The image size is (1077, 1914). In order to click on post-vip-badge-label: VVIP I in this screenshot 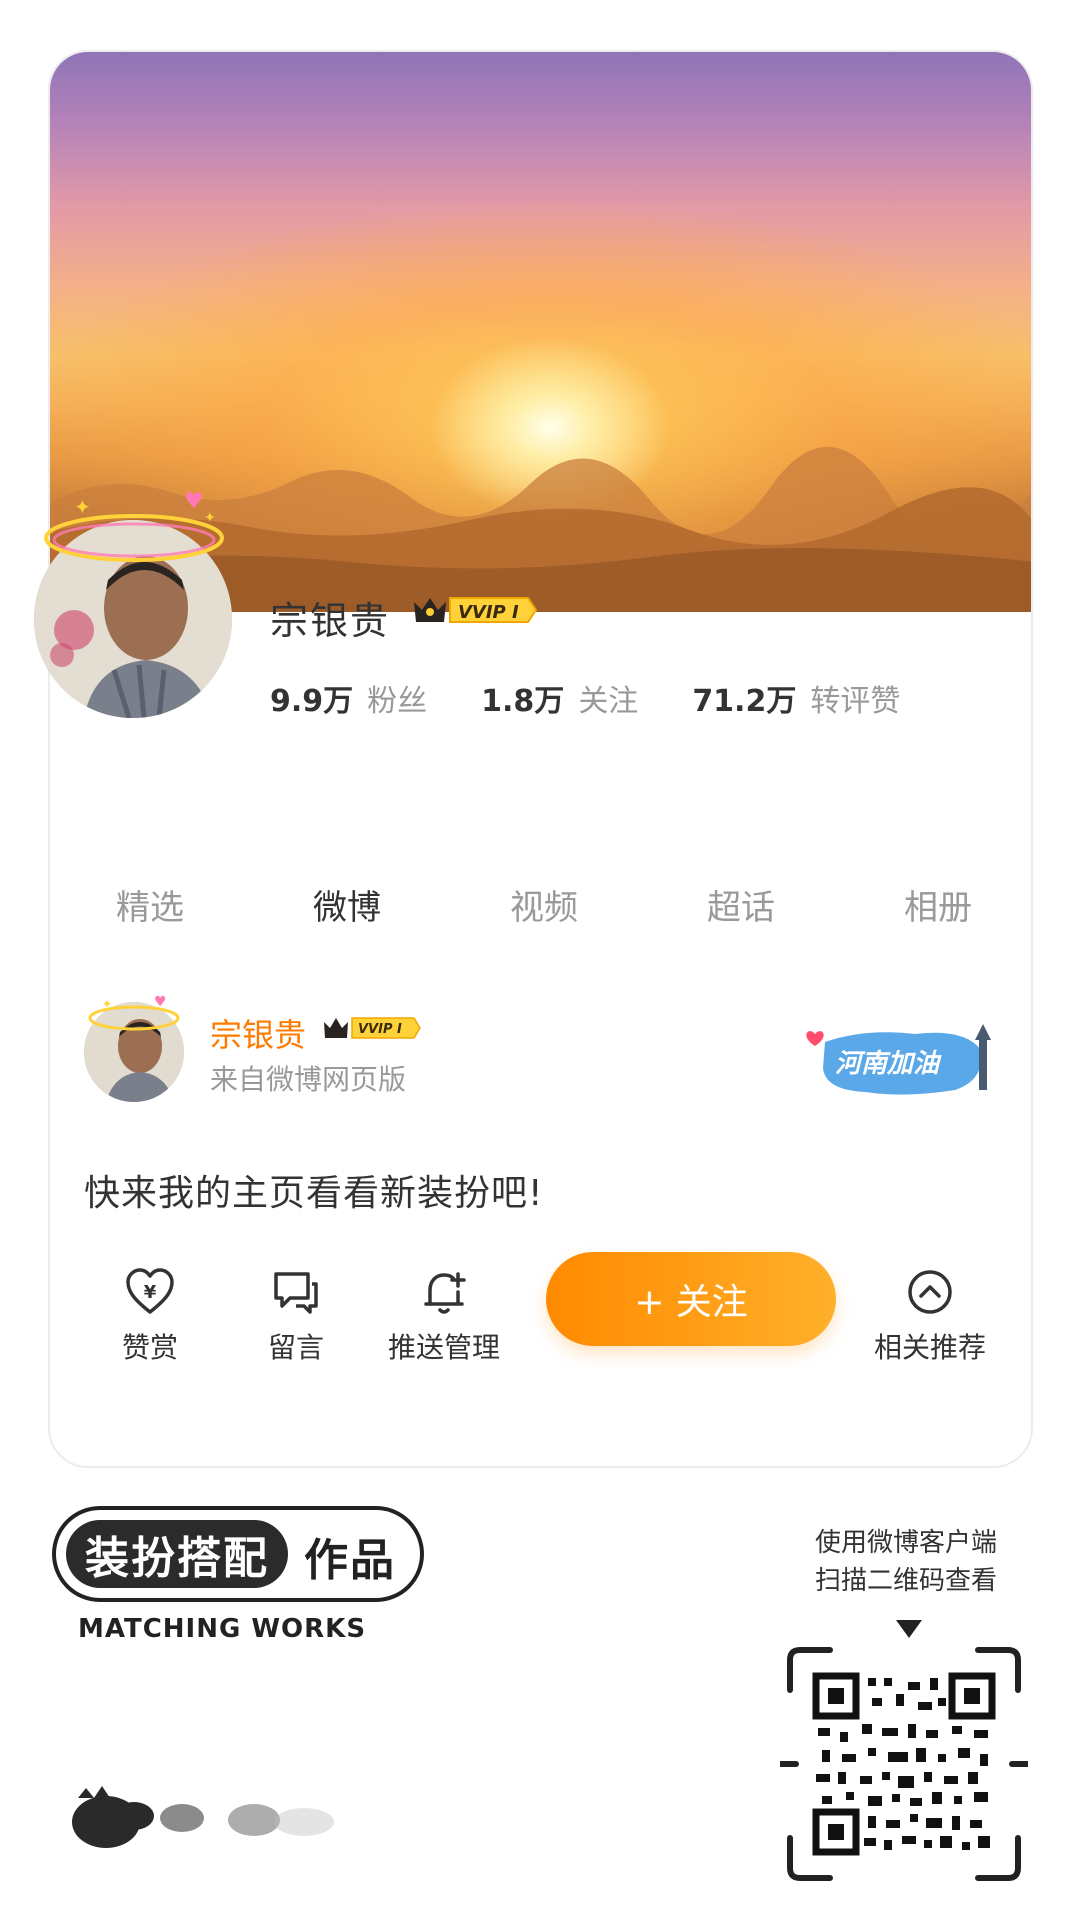, I will do `click(380, 1029)`.